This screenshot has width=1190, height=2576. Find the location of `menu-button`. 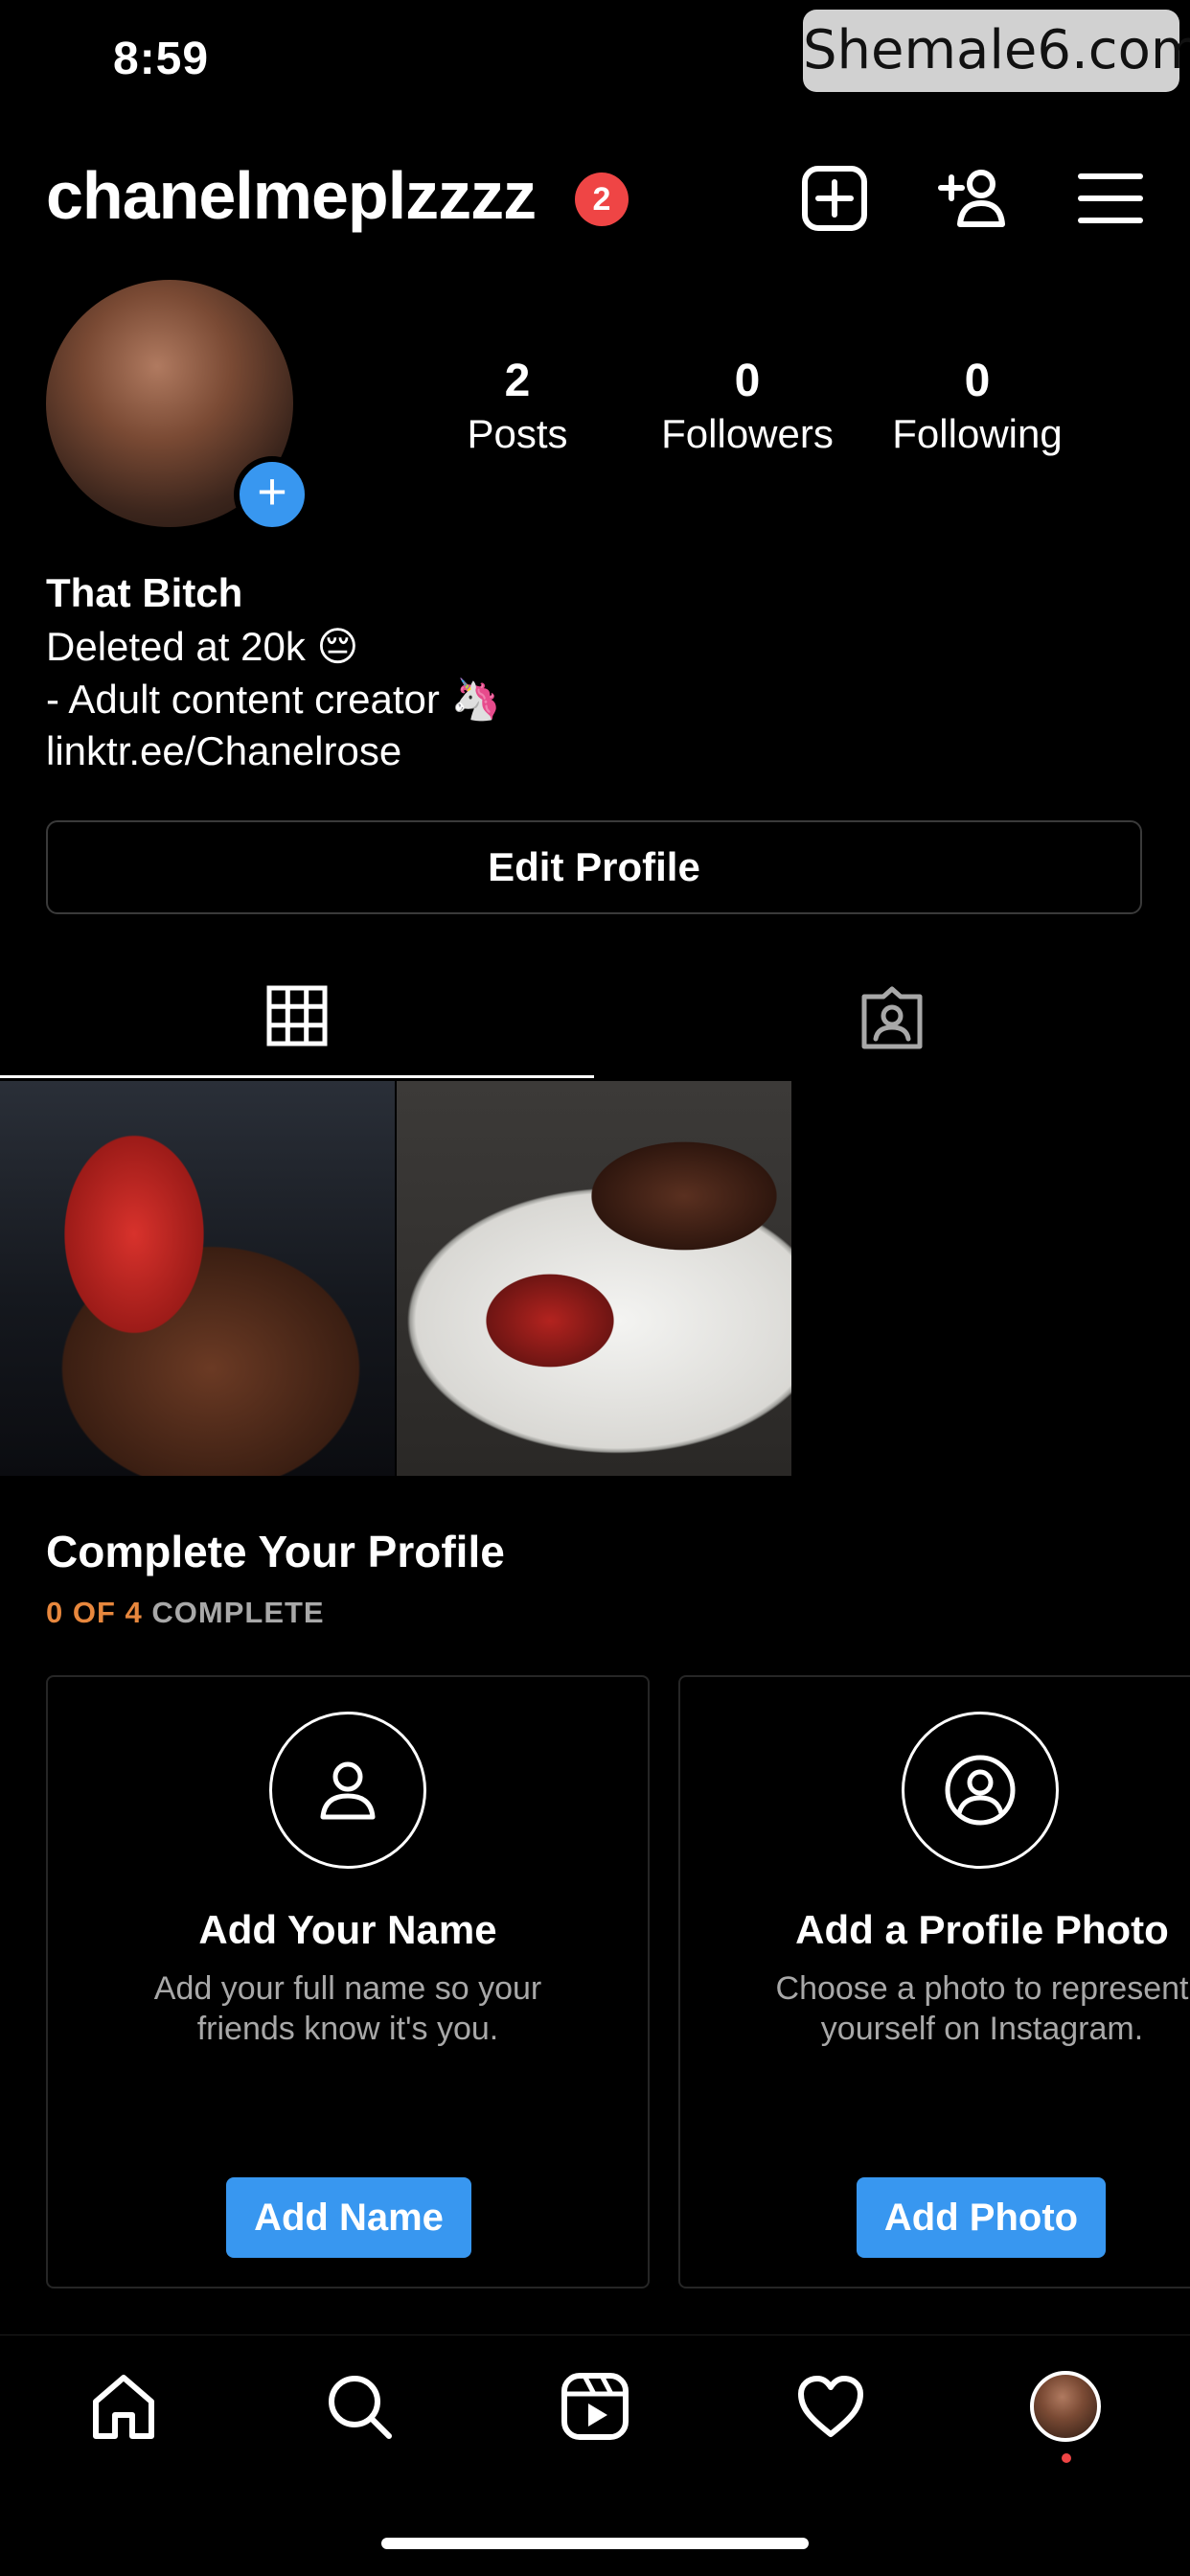

menu-button is located at coordinates (1110, 198).